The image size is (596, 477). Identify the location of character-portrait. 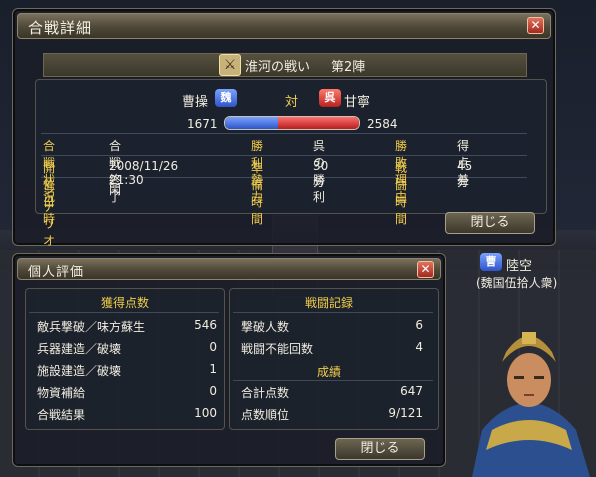
(531, 404).